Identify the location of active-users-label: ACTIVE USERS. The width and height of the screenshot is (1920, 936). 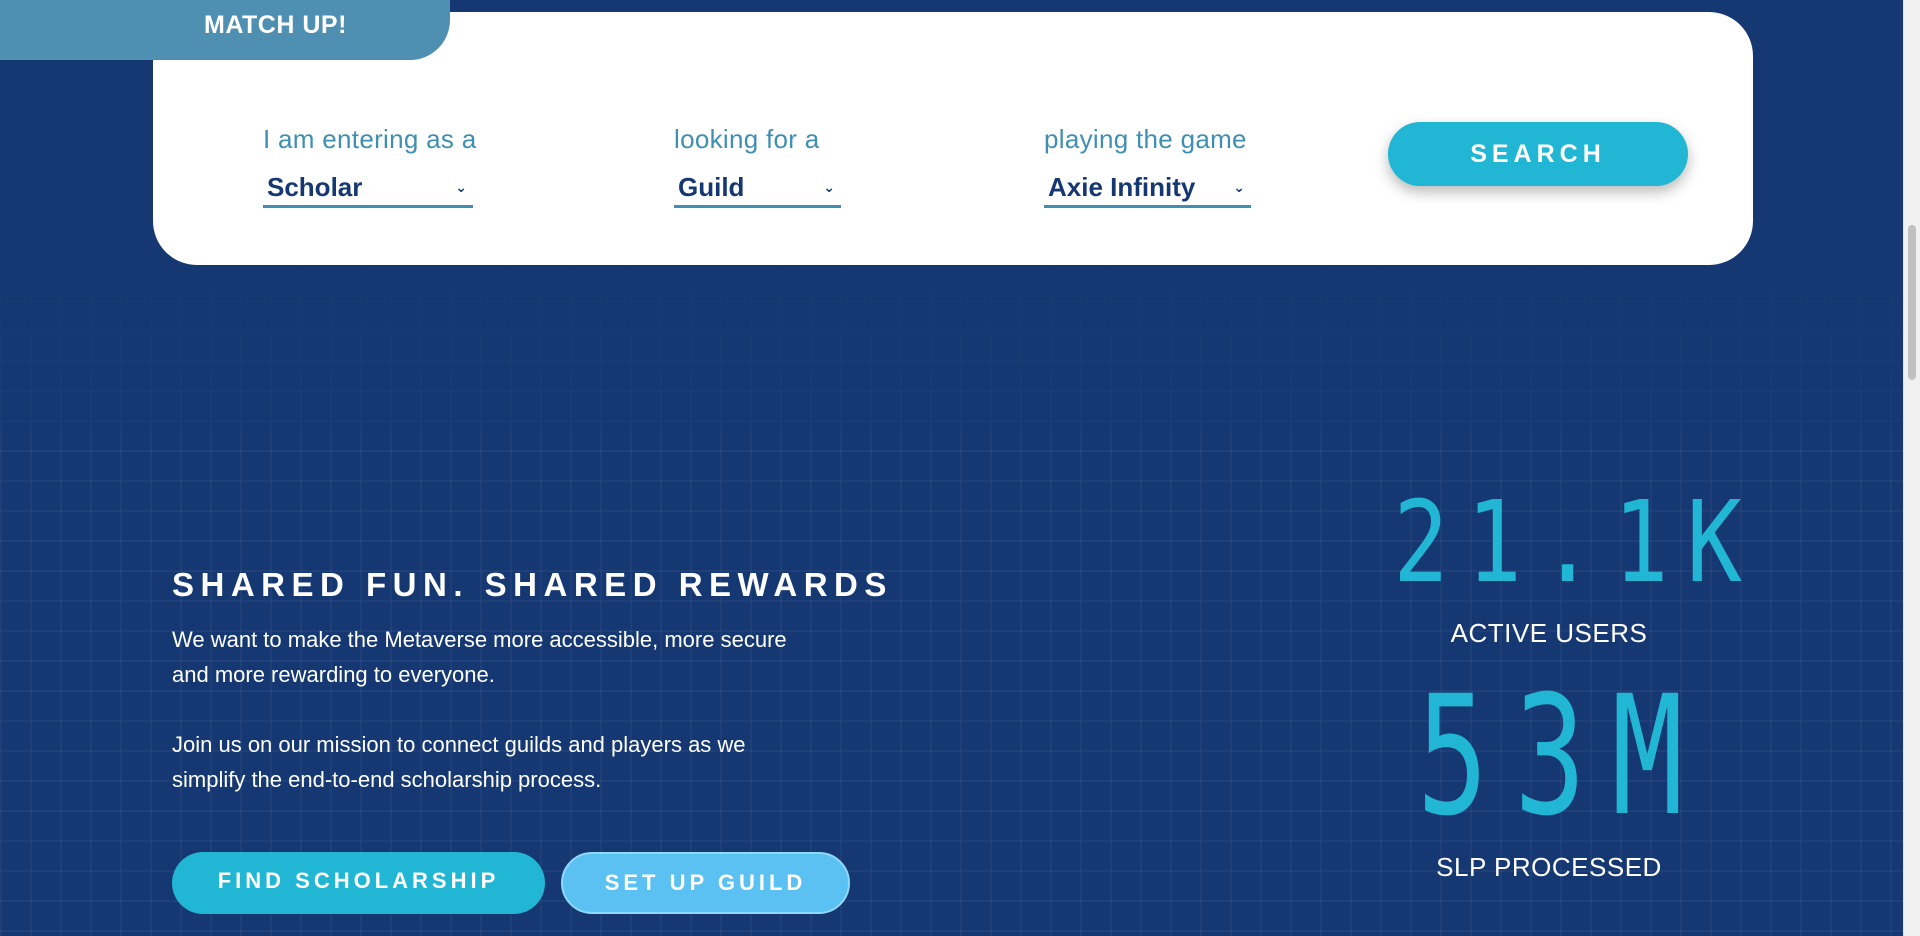
(1549, 633).